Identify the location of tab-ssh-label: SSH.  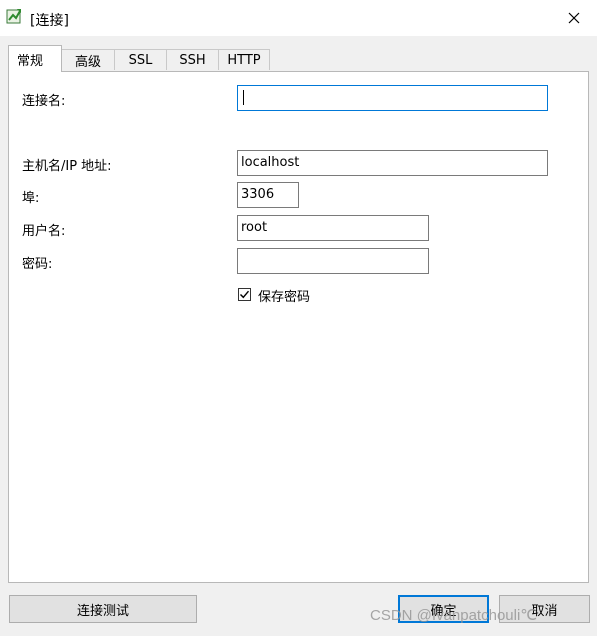
(192, 60).